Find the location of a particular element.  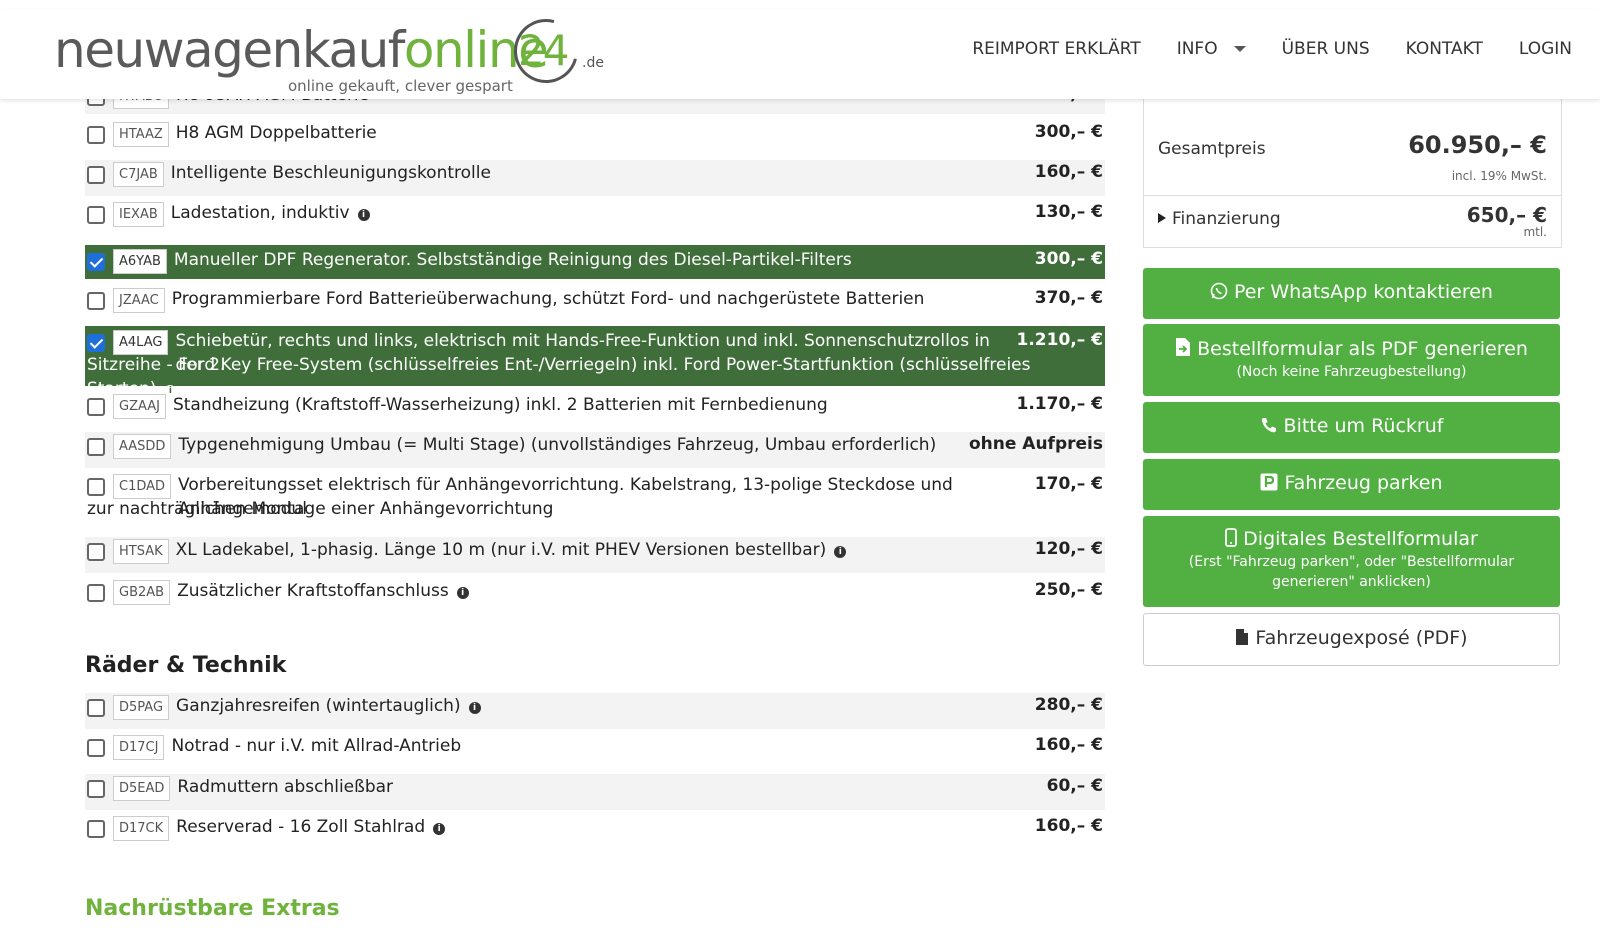

nav-login: LOGIN is located at coordinates (1545, 49).